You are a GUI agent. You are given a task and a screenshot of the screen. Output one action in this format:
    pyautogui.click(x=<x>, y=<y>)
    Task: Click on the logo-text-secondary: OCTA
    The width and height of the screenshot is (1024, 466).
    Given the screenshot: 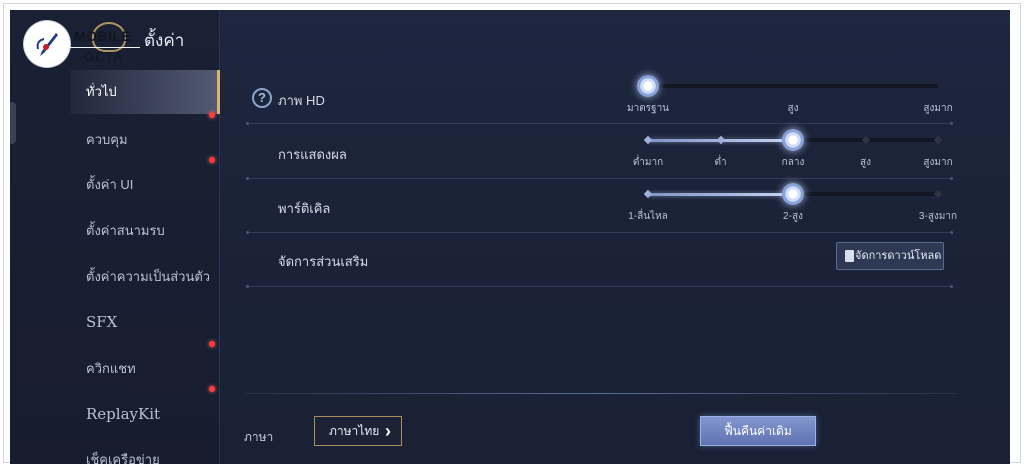 What is the action you would take?
    pyautogui.click(x=104, y=56)
    